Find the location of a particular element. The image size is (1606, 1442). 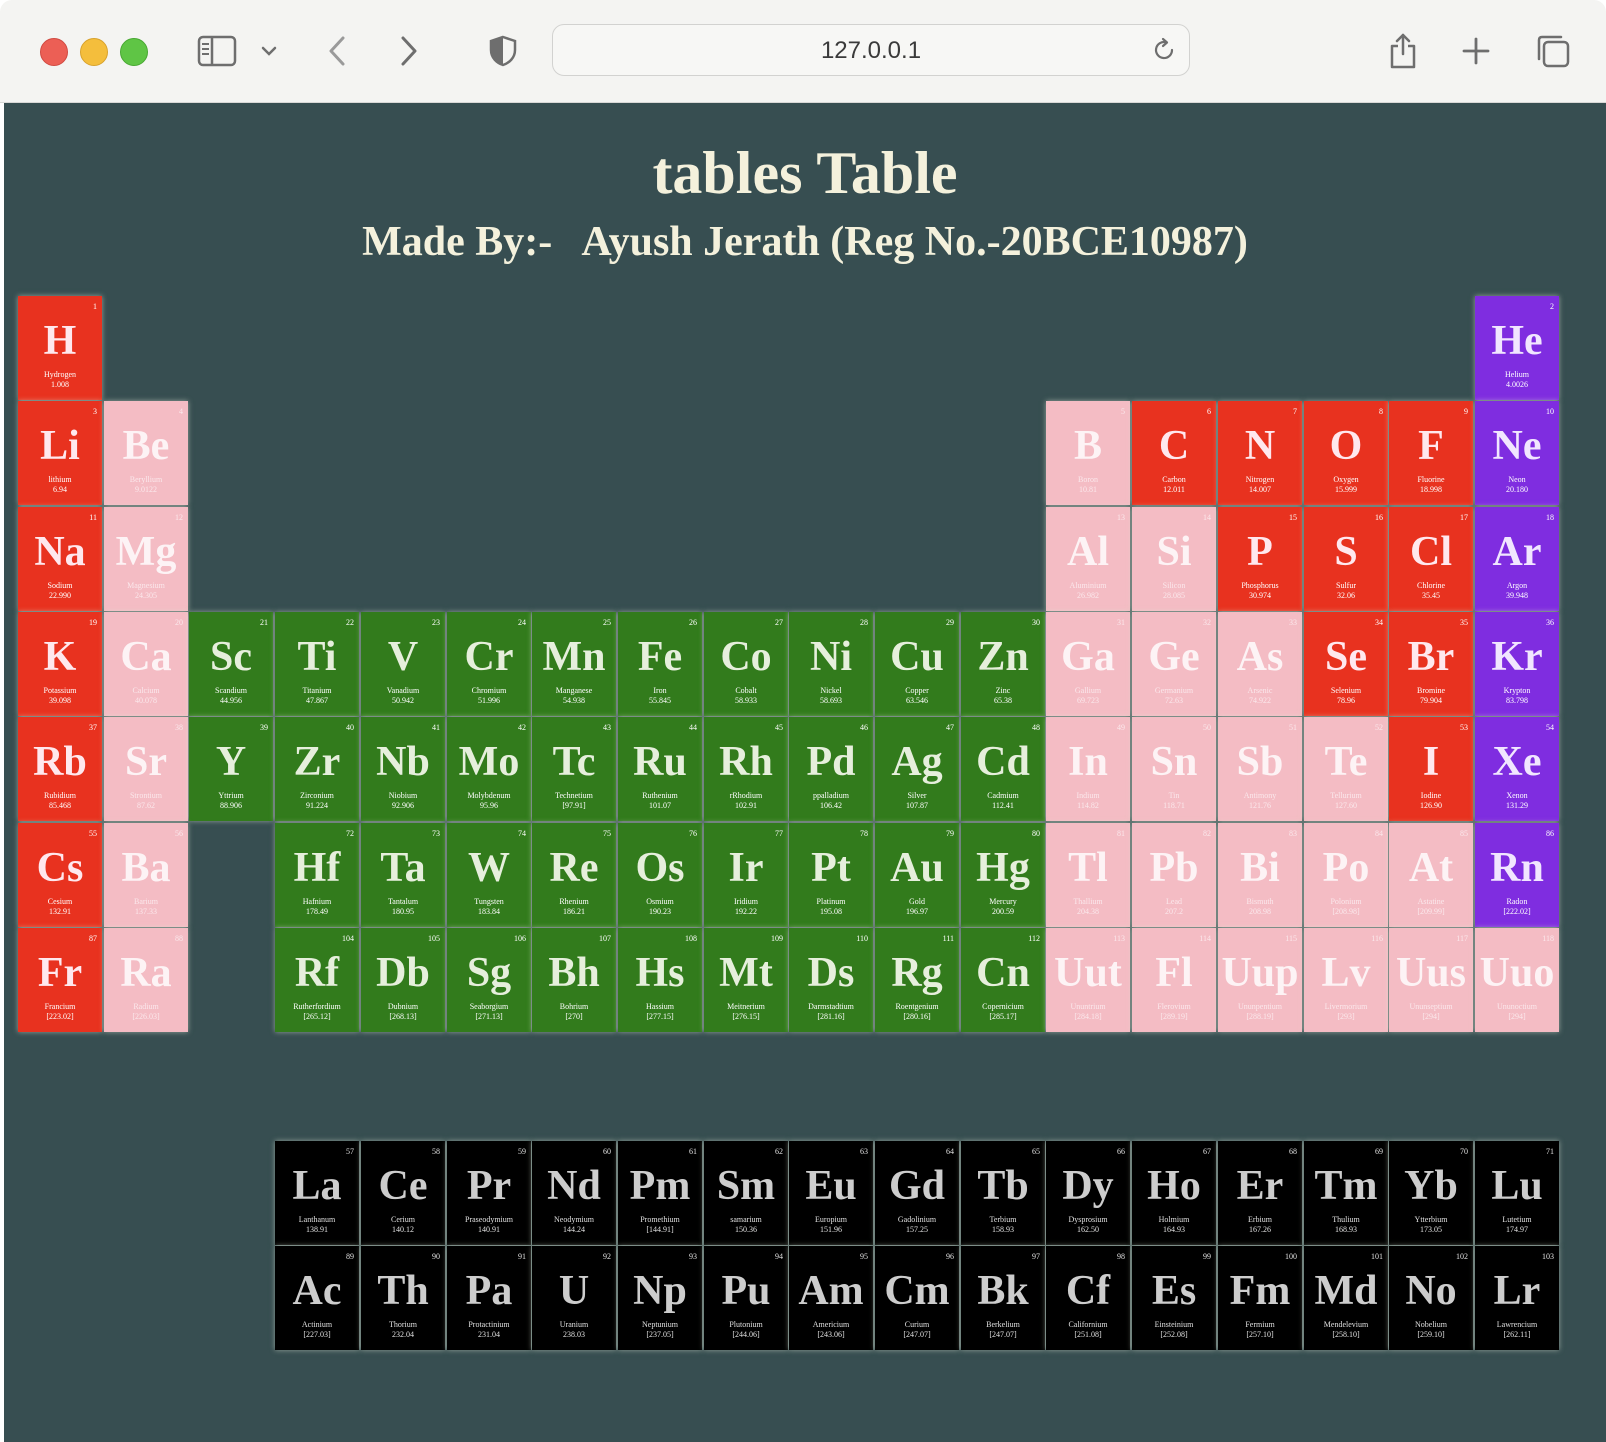

element-cell-eu: 63 Eu Europium 151.96 is located at coordinates (831, 1193).